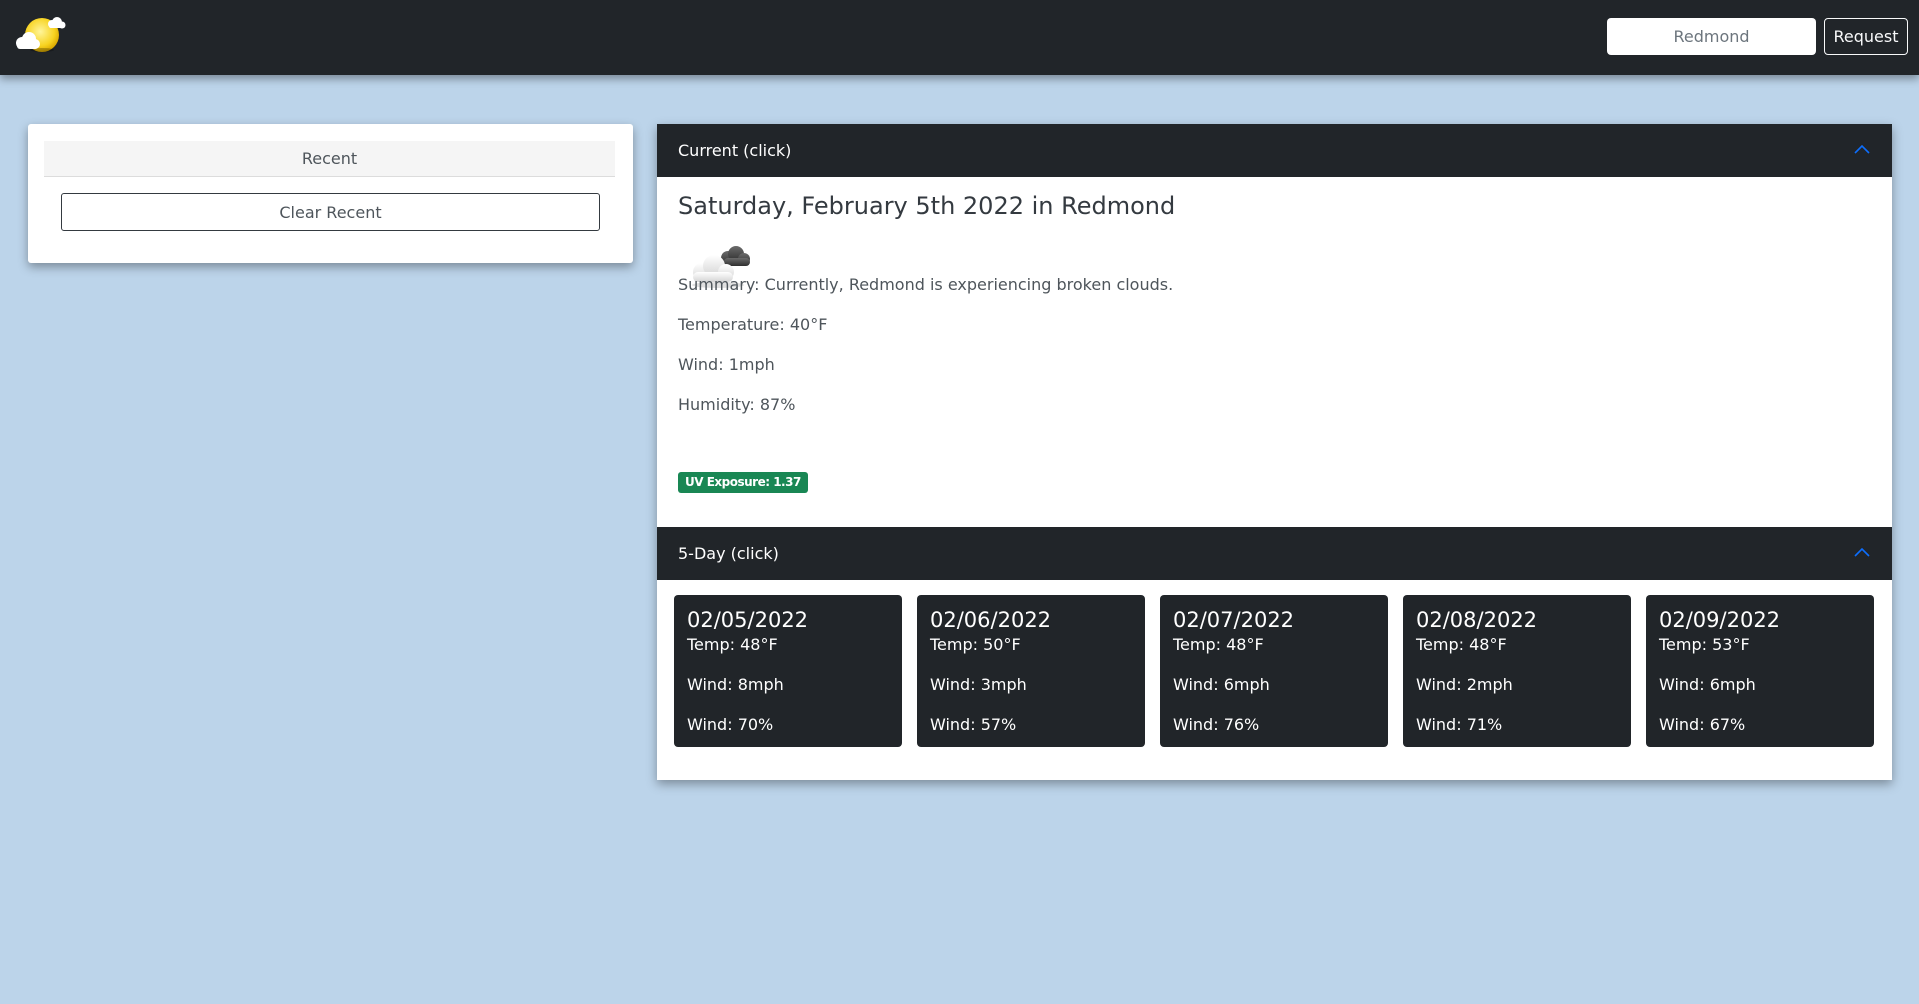 This screenshot has height=1004, width=1919. I want to click on forecast-wind: Wind: 3mph, so click(978, 684).